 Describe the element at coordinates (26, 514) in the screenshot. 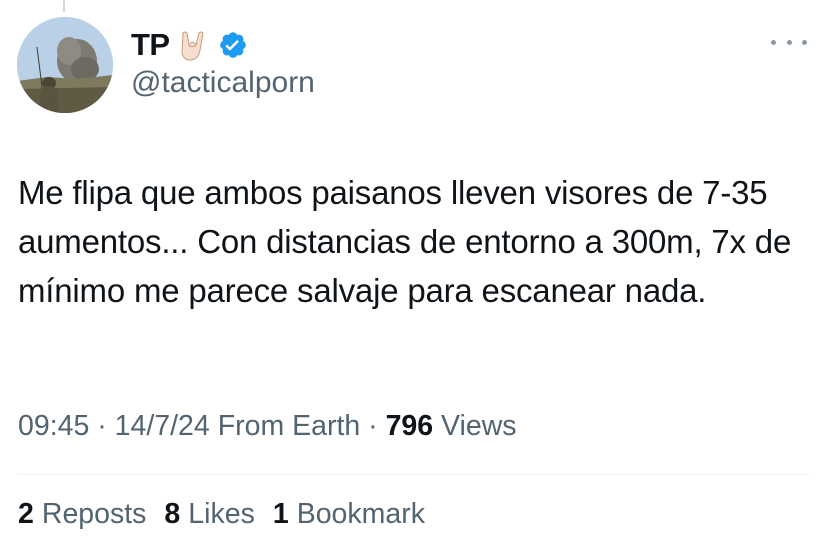

I see `reposts-count: 2` at that location.